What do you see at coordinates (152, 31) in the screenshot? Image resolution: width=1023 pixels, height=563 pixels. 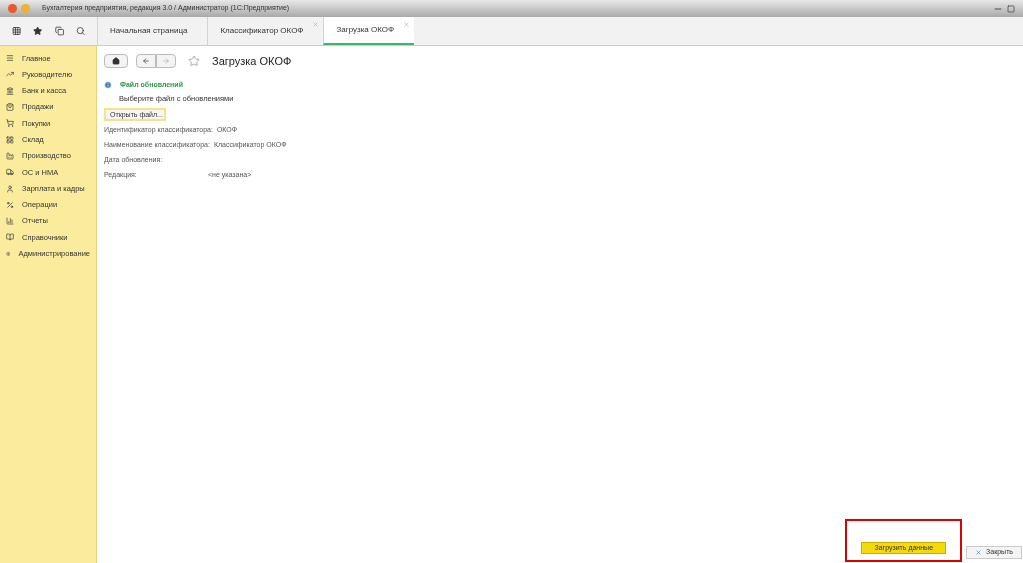 I see `tab: Начальная страница` at bounding box center [152, 31].